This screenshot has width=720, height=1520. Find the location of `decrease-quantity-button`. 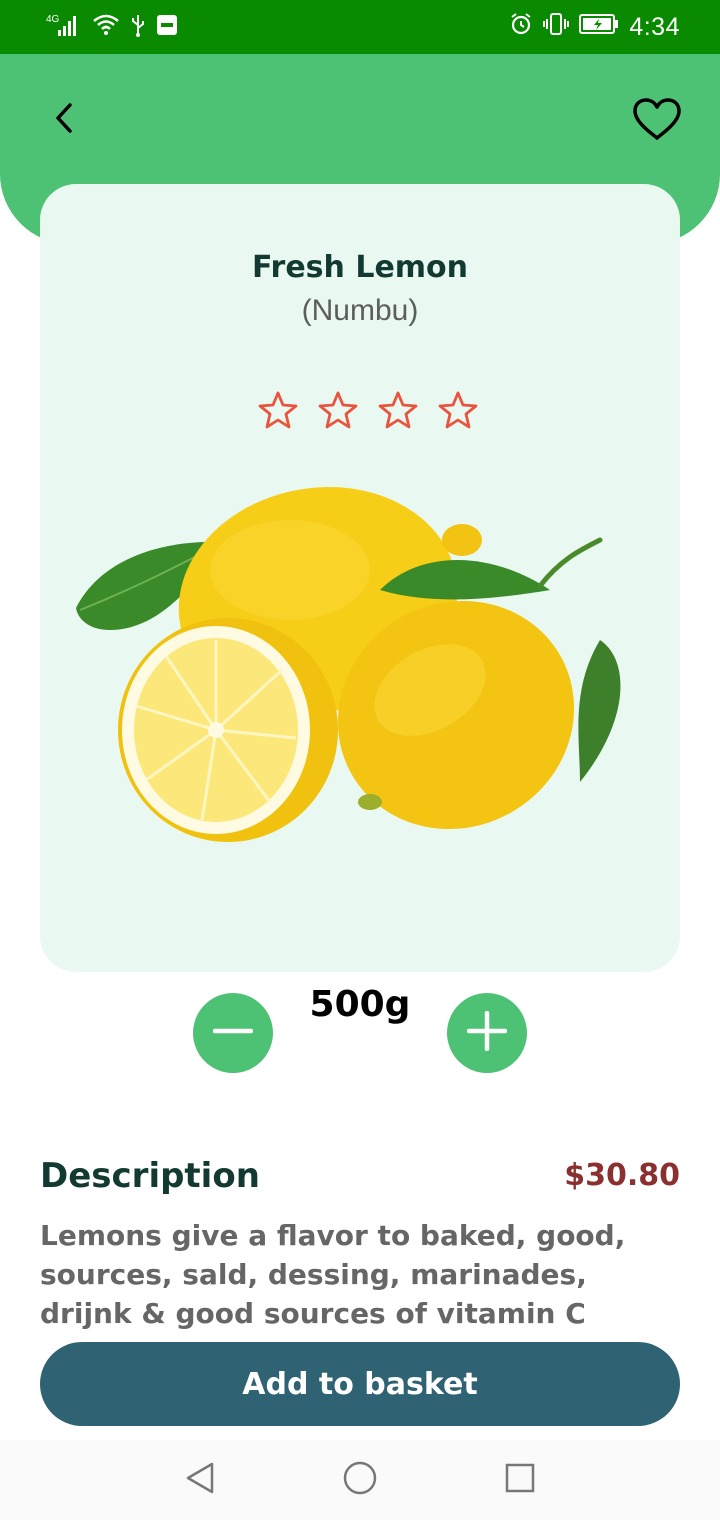

decrease-quantity-button is located at coordinates (233, 1033).